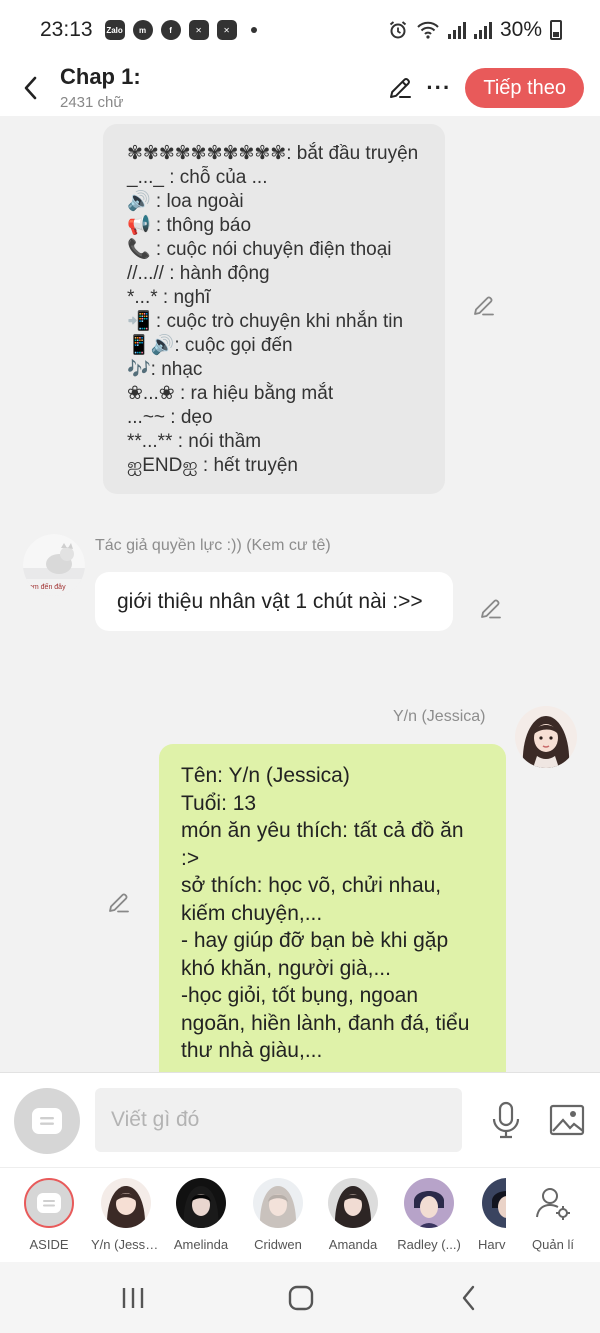 This screenshot has height=1333, width=600. Describe the element at coordinates (274, 601) in the screenshot. I see `author-message-bubble: giới thiệu nhân vật 1 chút nài :>>` at that location.